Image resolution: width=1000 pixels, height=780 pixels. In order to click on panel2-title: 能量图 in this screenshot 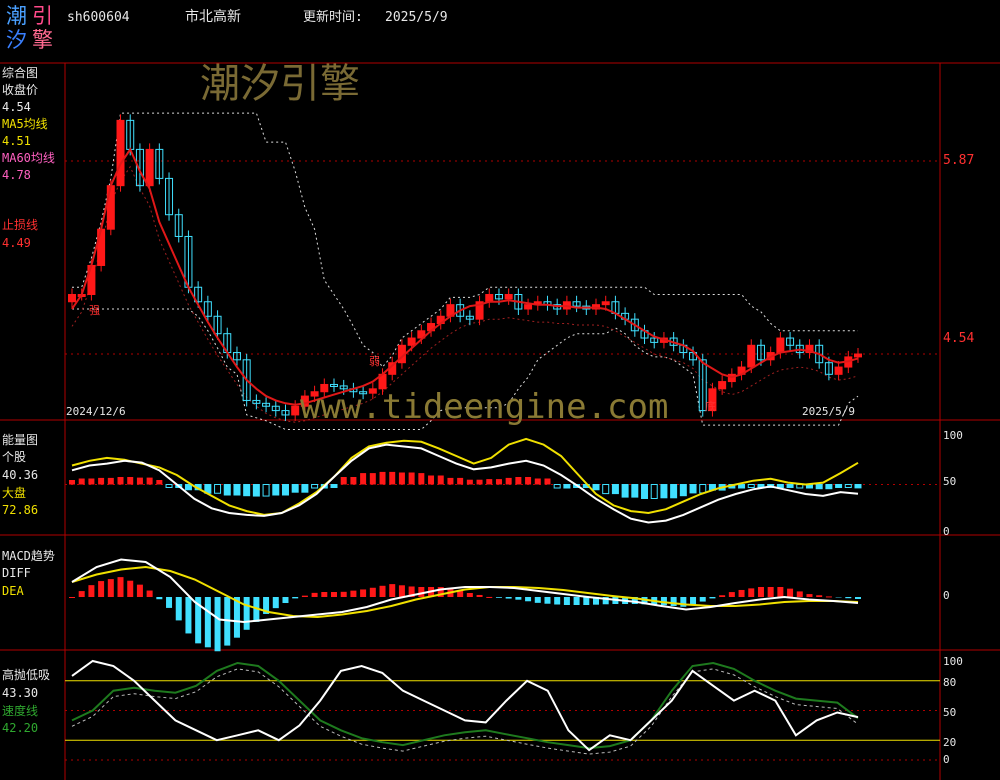, I will do `click(20, 440)`.